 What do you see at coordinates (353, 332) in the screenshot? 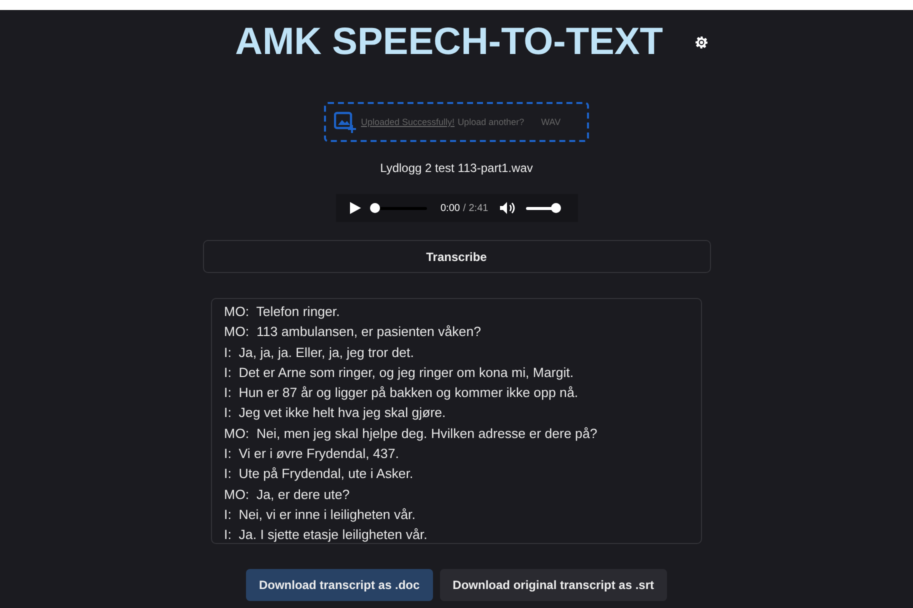
I see `transcript-line: MO: 113 ambulansen, er pasienten våken?` at bounding box center [353, 332].